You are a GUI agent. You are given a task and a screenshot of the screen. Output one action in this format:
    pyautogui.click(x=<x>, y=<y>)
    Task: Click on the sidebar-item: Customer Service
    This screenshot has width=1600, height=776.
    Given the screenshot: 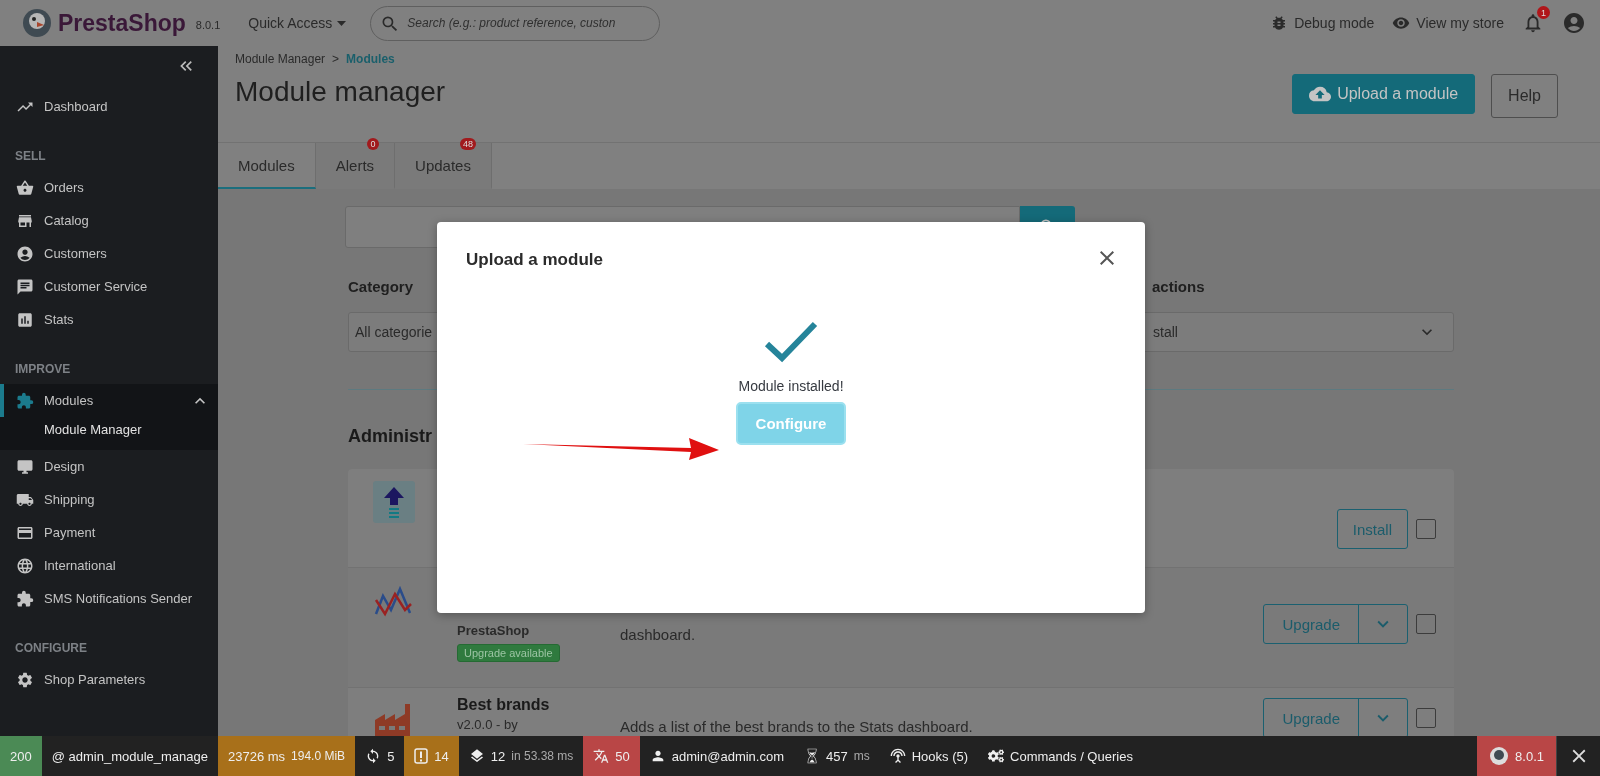 What is the action you would take?
    pyautogui.click(x=109, y=286)
    